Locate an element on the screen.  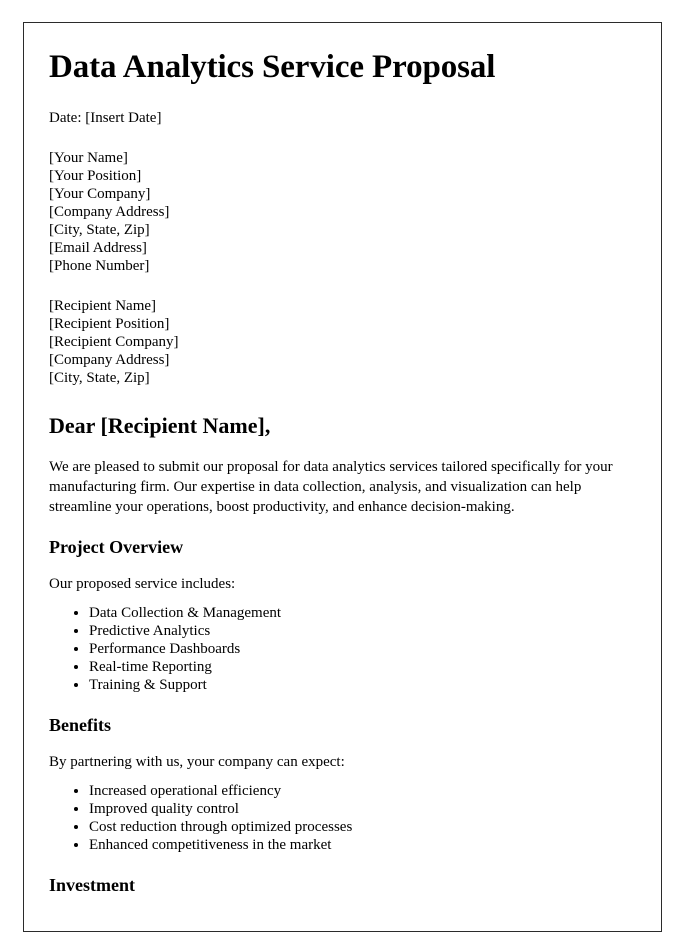
list-item: Predictive Analytics is located at coordinates (362, 631).